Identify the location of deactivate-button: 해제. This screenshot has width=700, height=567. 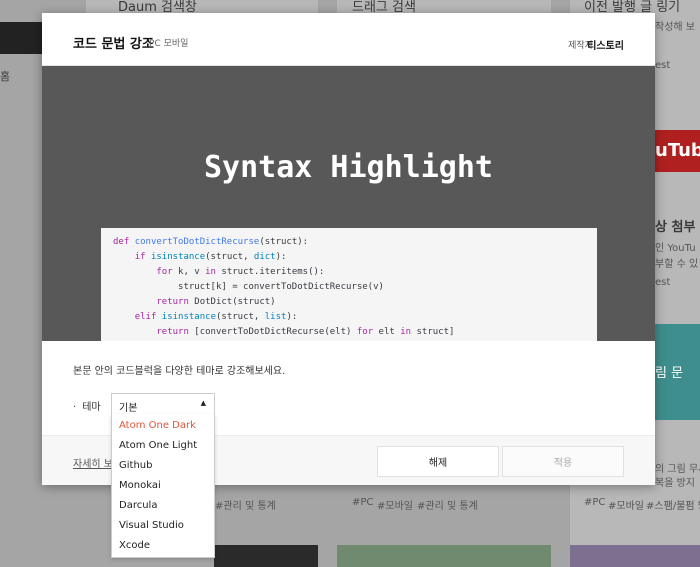
(438, 461).